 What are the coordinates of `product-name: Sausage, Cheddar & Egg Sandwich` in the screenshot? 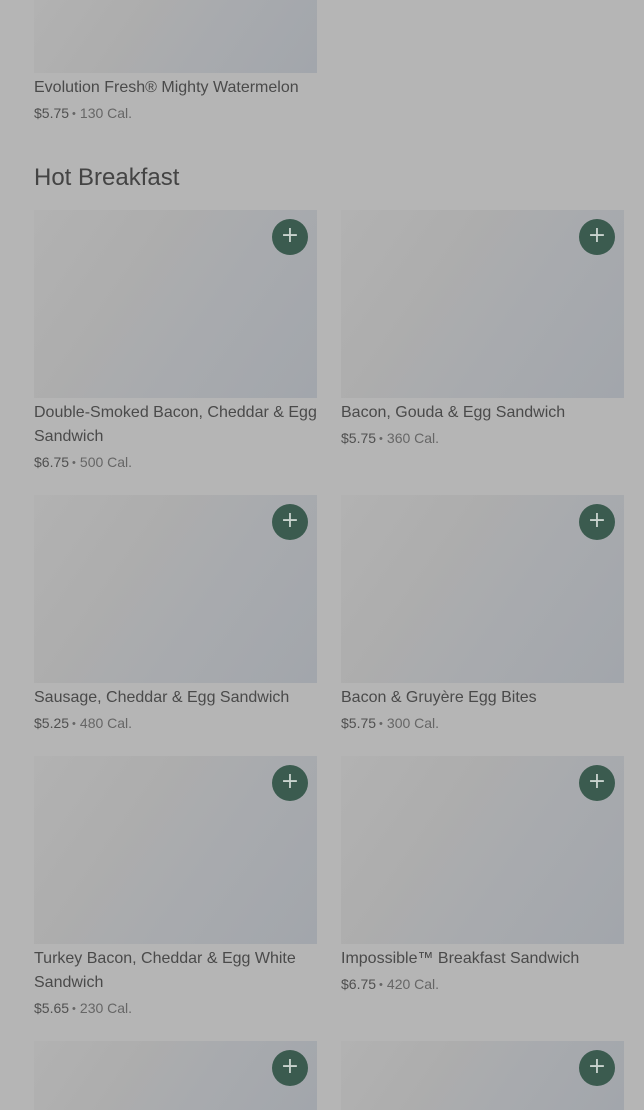 It's located at (175, 698).